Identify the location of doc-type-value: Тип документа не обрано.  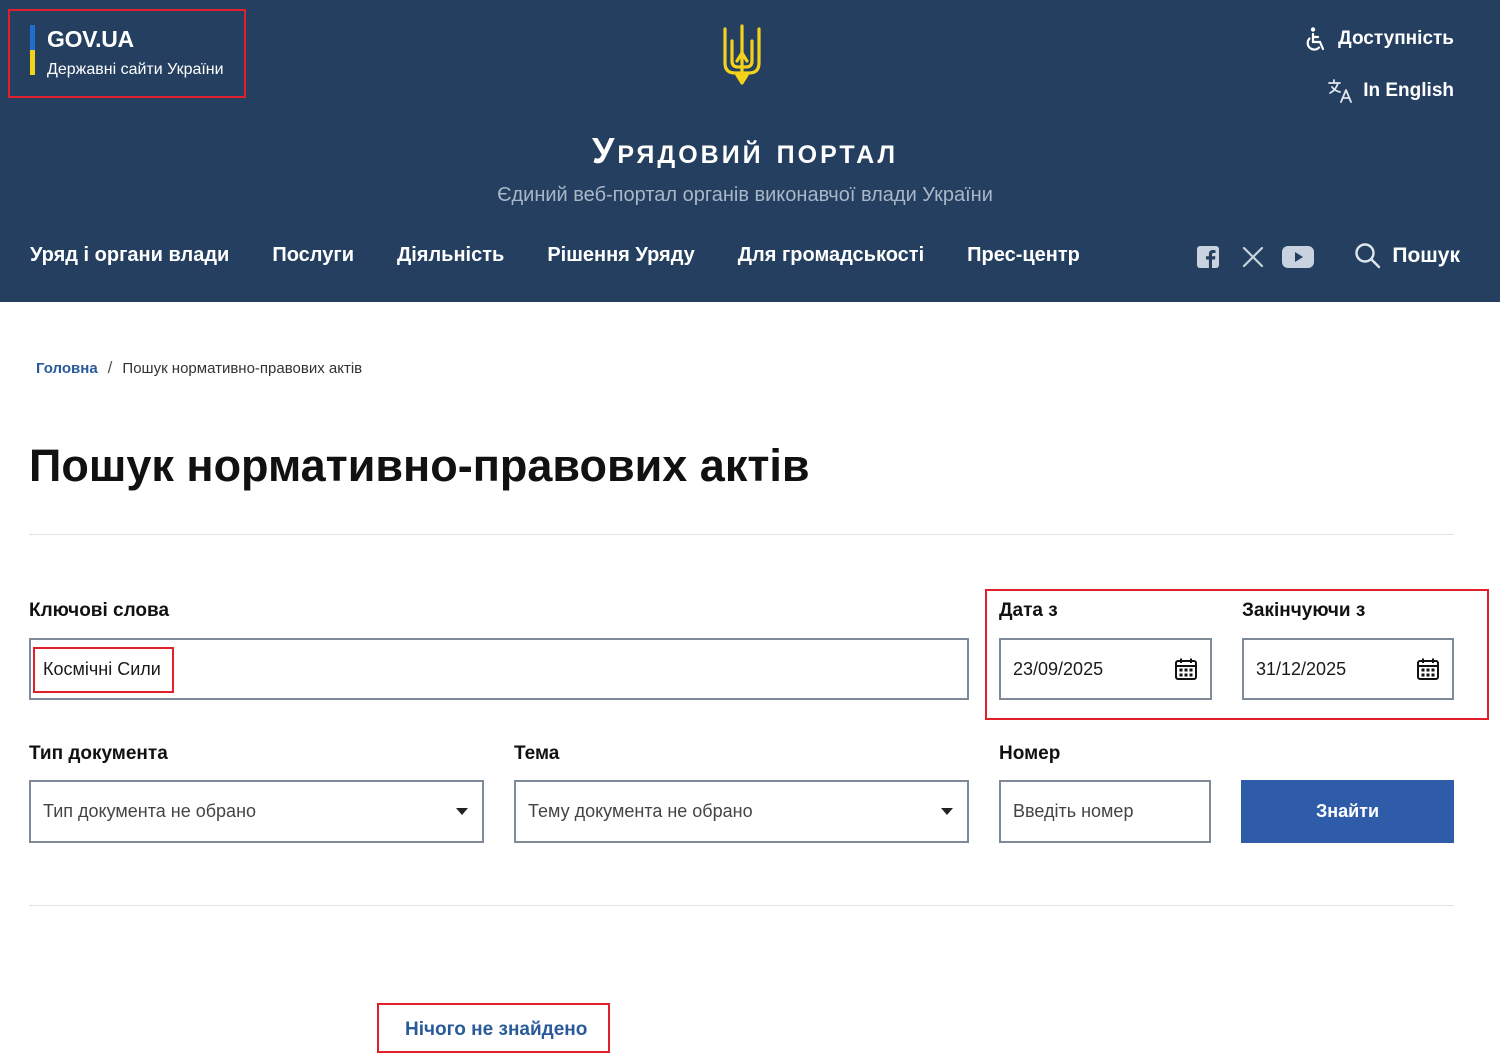
(150, 811).